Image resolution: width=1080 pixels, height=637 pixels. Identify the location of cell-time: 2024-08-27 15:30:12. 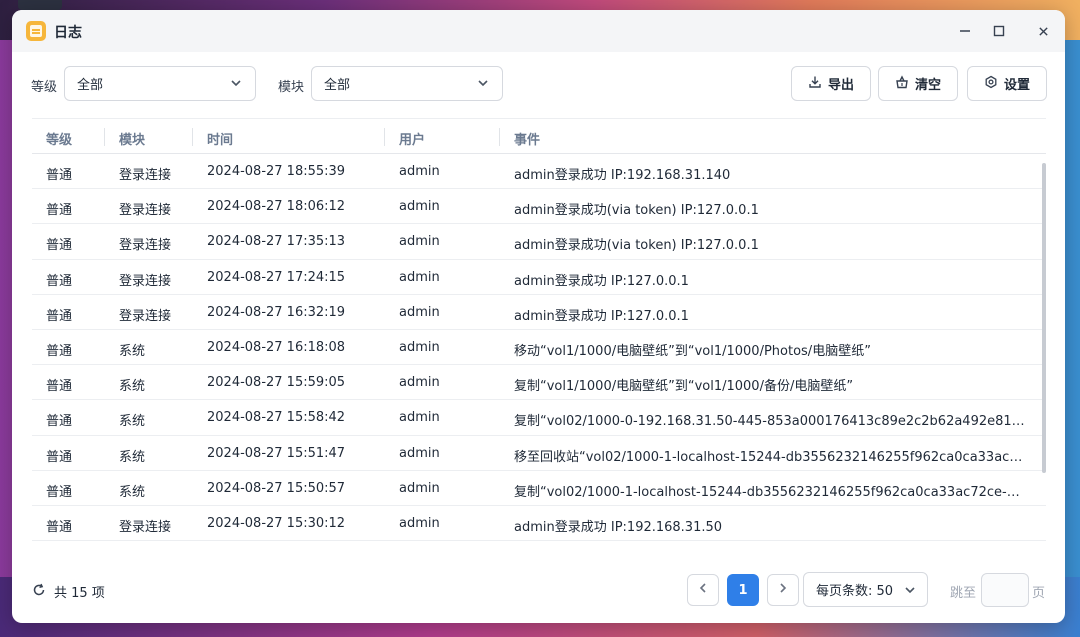
(276, 523).